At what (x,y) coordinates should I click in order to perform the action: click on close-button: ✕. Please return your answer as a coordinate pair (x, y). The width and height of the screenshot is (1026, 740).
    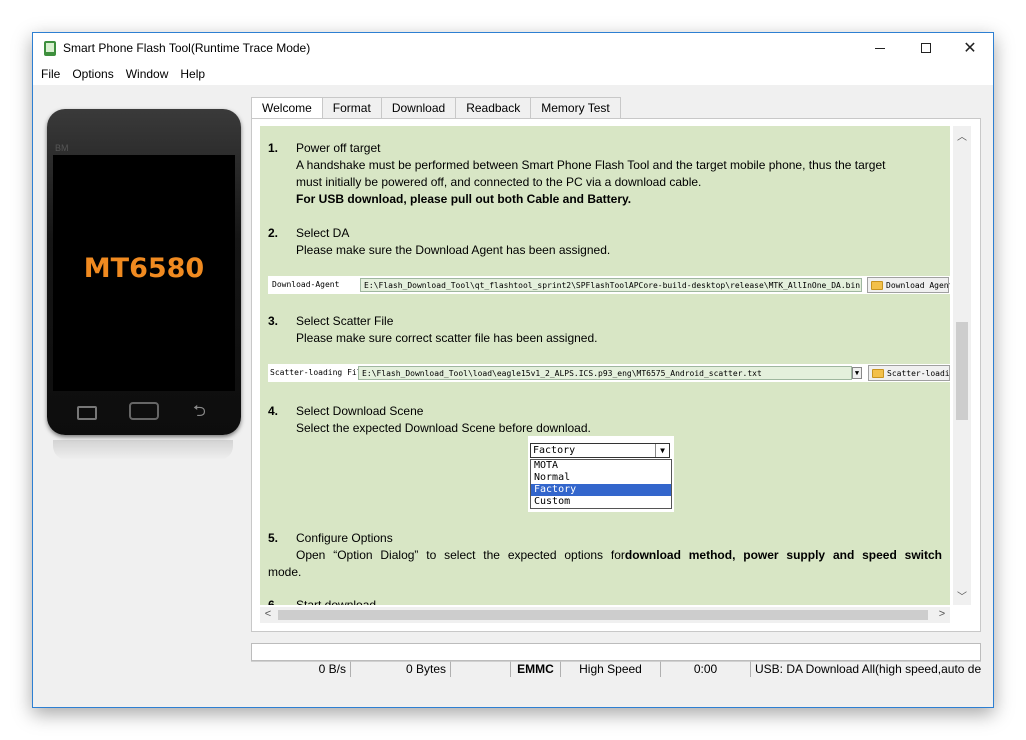
    Looking at the image, I should click on (970, 48).